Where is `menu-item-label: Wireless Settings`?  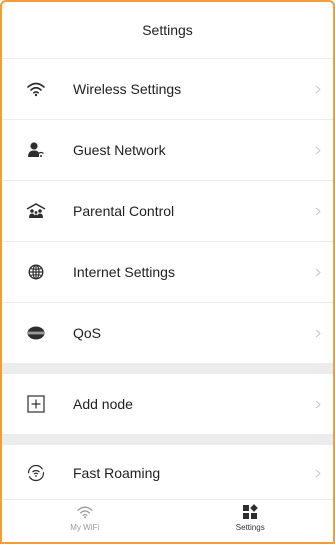 menu-item-label: Wireless Settings is located at coordinates (127, 89).